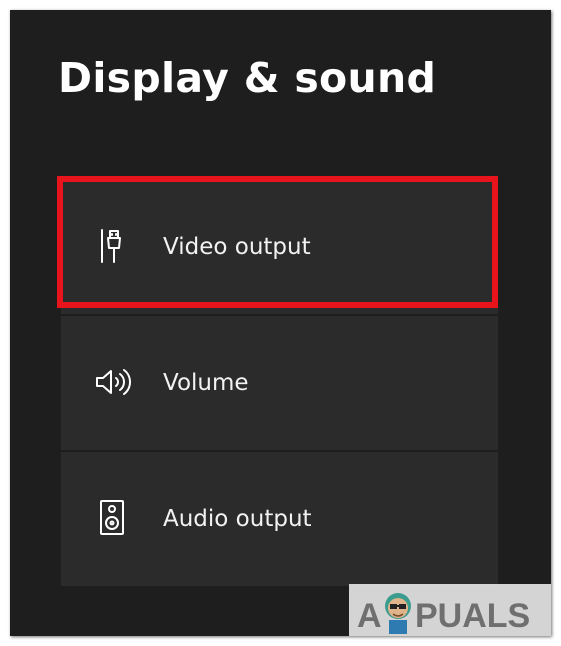 This screenshot has width=561, height=646. I want to click on hdmi-connector-icon, so click(114, 246).